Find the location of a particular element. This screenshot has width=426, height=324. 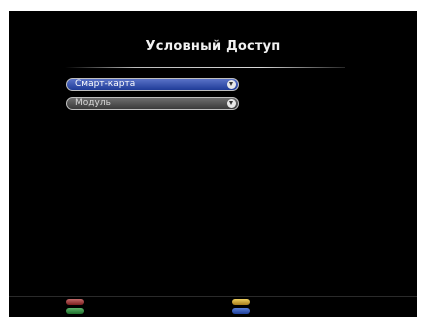

green-key-icon is located at coordinates (75, 311).